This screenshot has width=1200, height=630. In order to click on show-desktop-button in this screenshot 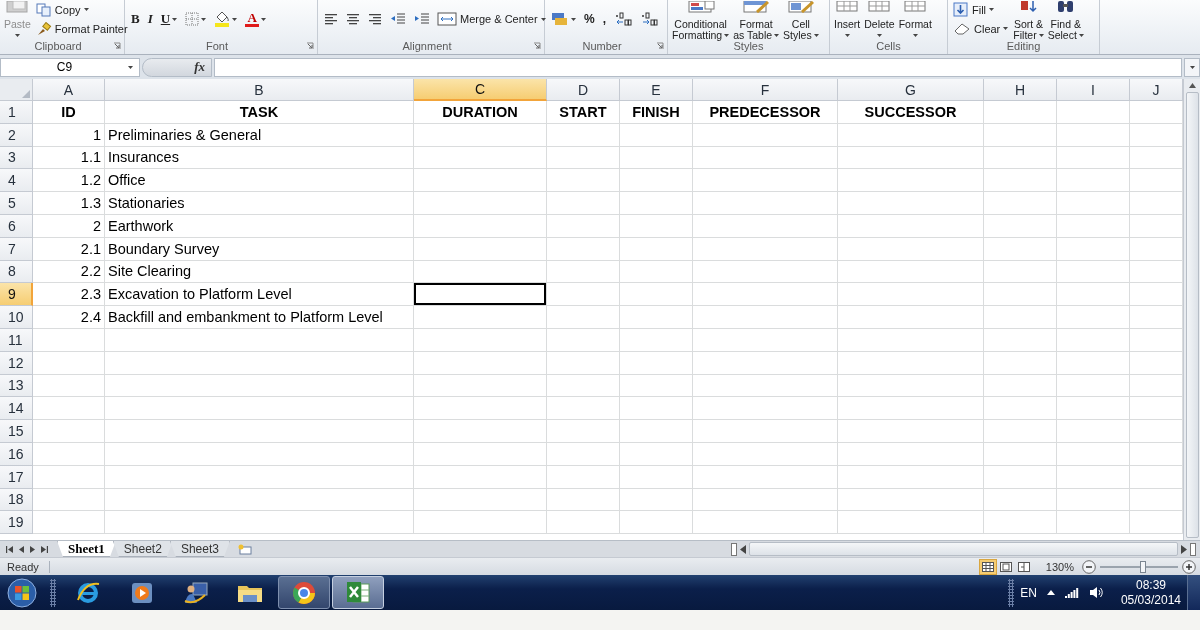, I will do `click(1193, 592)`.